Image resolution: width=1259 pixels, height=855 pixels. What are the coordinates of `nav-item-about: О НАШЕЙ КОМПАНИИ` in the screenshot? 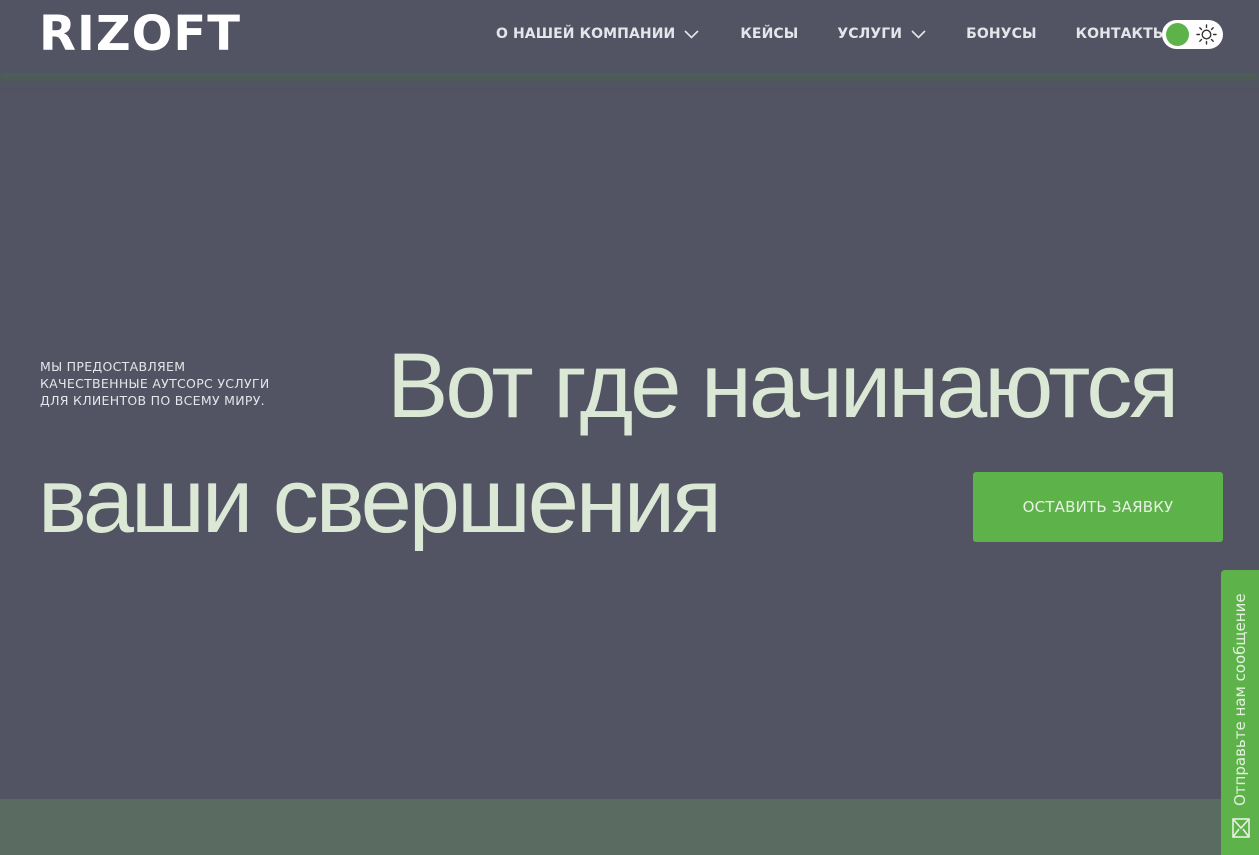 It's located at (597, 34).